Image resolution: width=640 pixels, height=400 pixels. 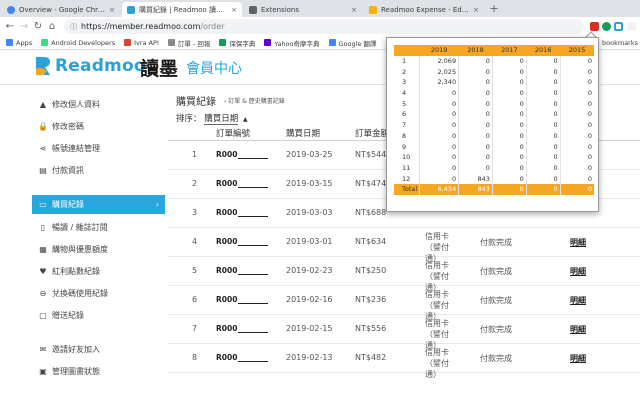 I want to click on yahoo-icon, so click(x=268, y=42).